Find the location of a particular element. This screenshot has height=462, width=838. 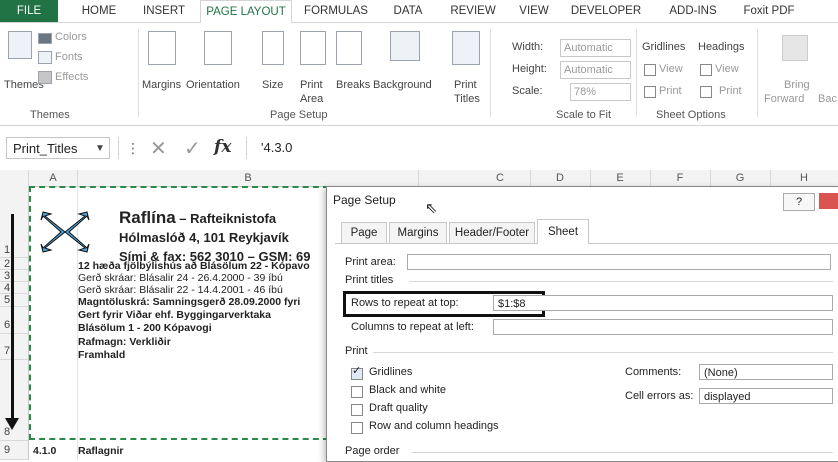

row-column-headings-checkbox is located at coordinates (357, 428).